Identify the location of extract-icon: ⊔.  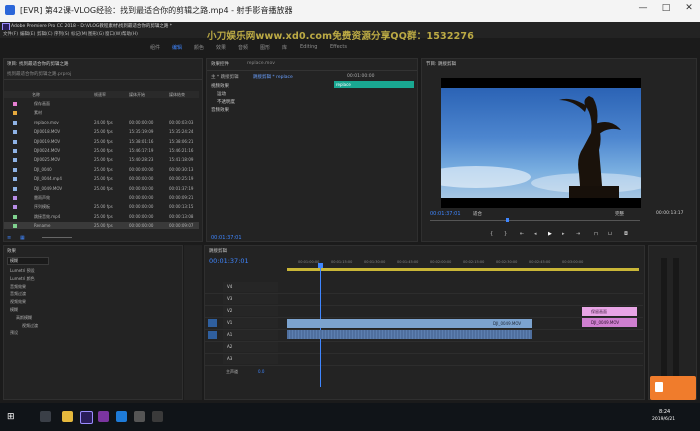
(610, 234).